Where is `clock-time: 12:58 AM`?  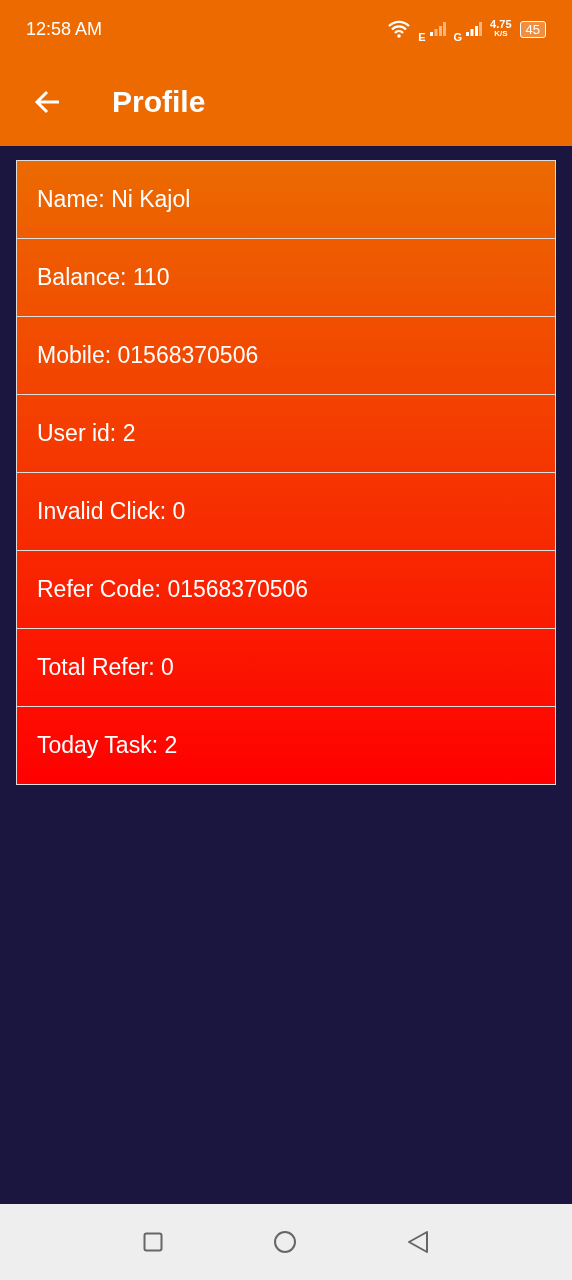
clock-time: 12:58 AM is located at coordinates (64, 29).